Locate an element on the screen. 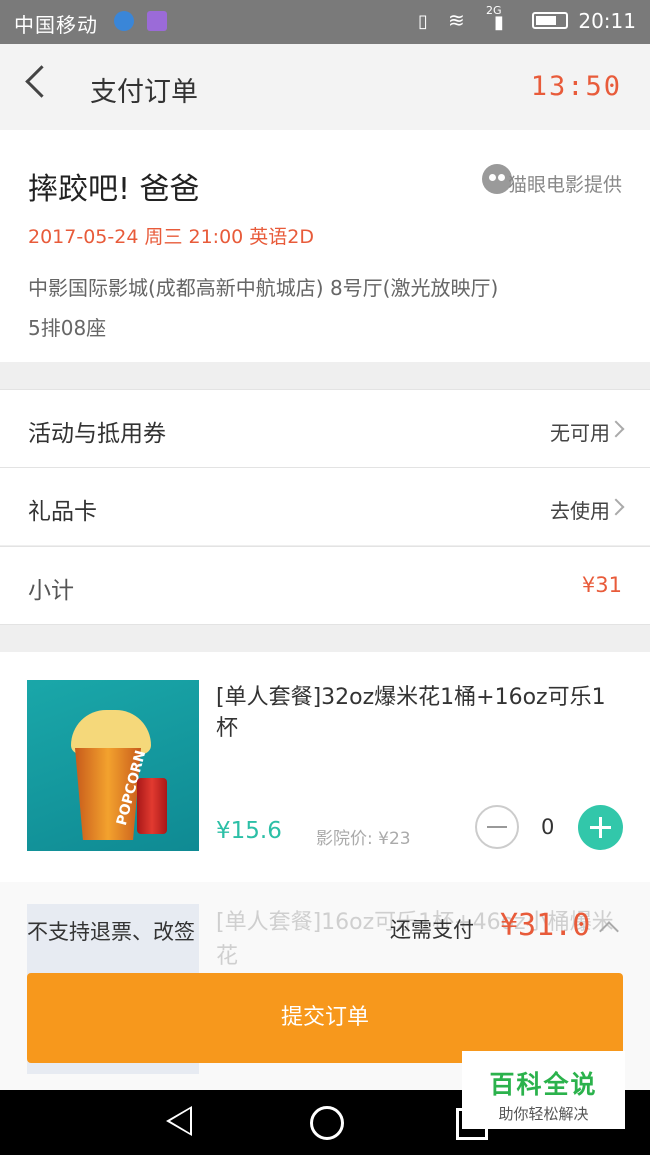  provider-label: 猫眼电影提供 is located at coordinates (564, 185).